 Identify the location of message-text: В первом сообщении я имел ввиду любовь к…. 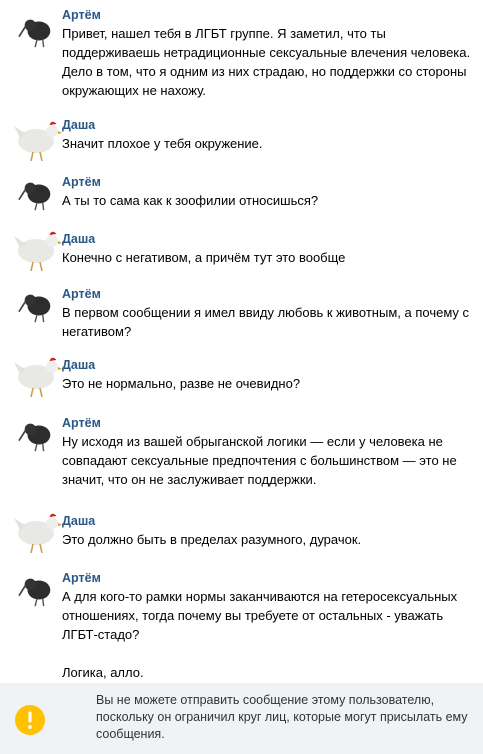
(266, 322).